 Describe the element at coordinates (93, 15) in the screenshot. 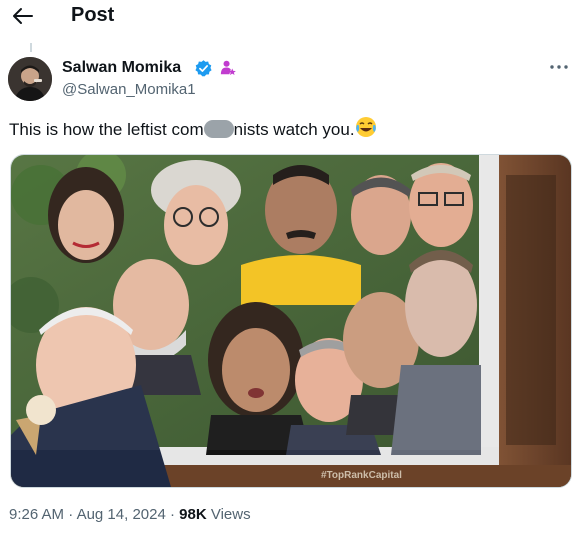

I see `page-title: Post` at that location.